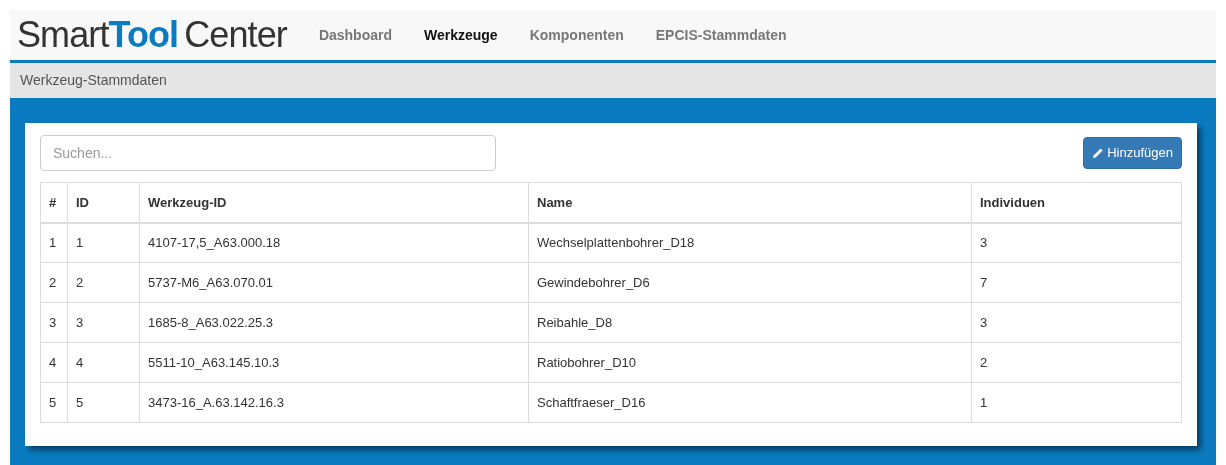 This screenshot has width=1226, height=465. Describe the element at coordinates (334, 202) in the screenshot. I see `column-header: Werkzeug-ID` at that location.